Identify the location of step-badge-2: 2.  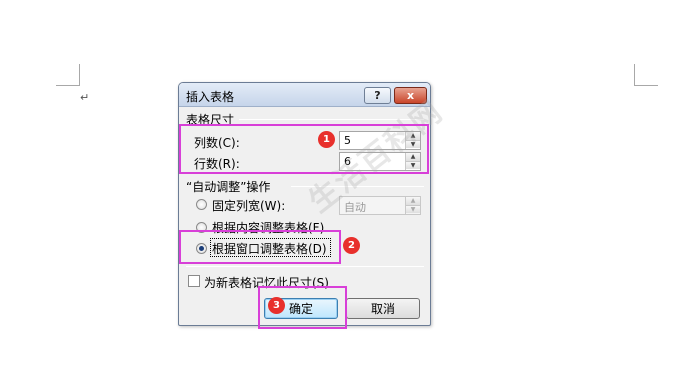
(351, 245).